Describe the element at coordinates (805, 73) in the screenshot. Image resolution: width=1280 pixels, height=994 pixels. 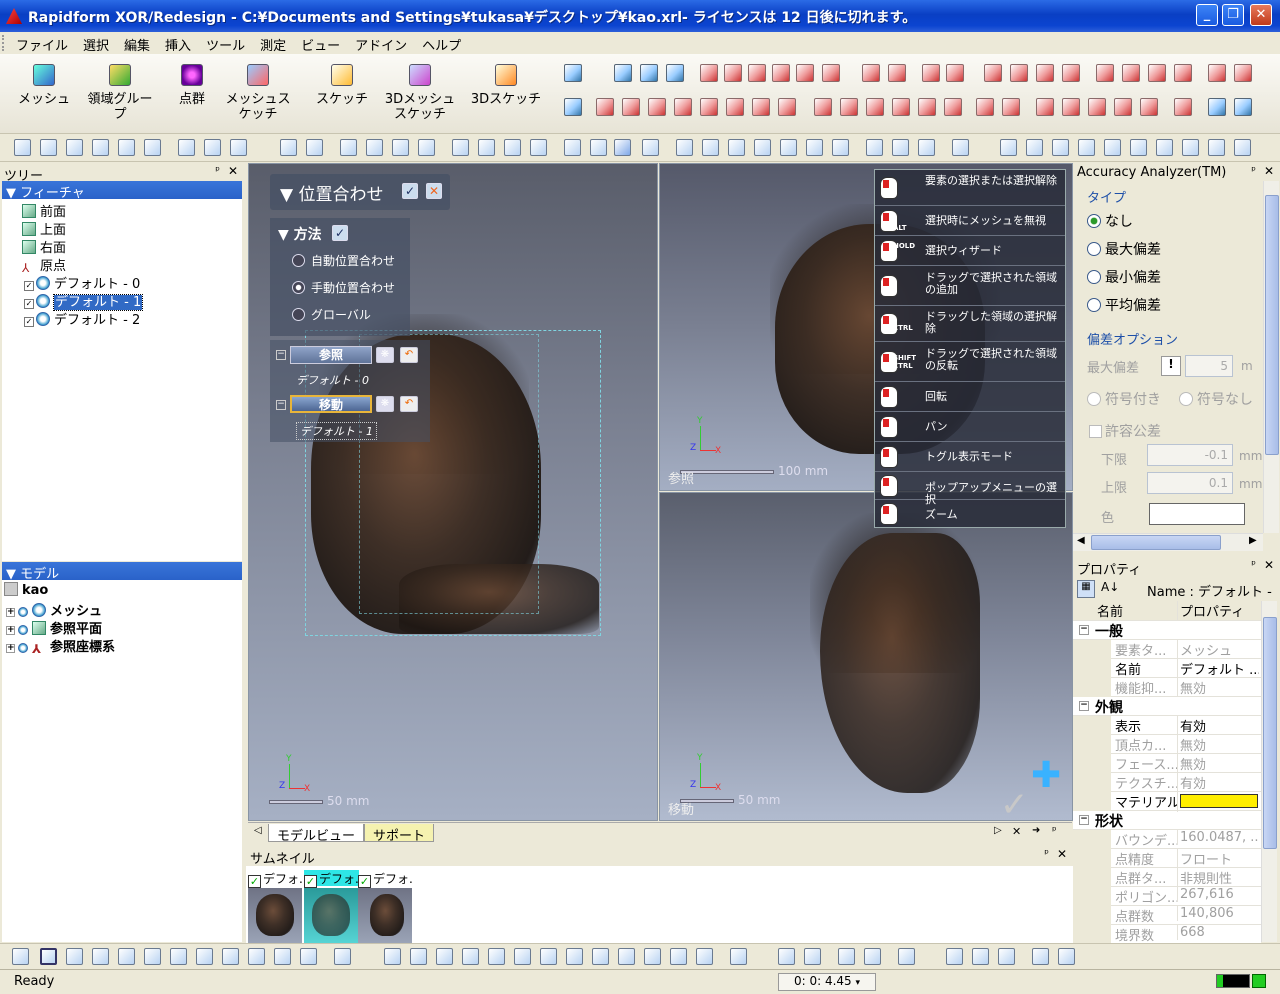
I see `cut-extrude-icon` at that location.